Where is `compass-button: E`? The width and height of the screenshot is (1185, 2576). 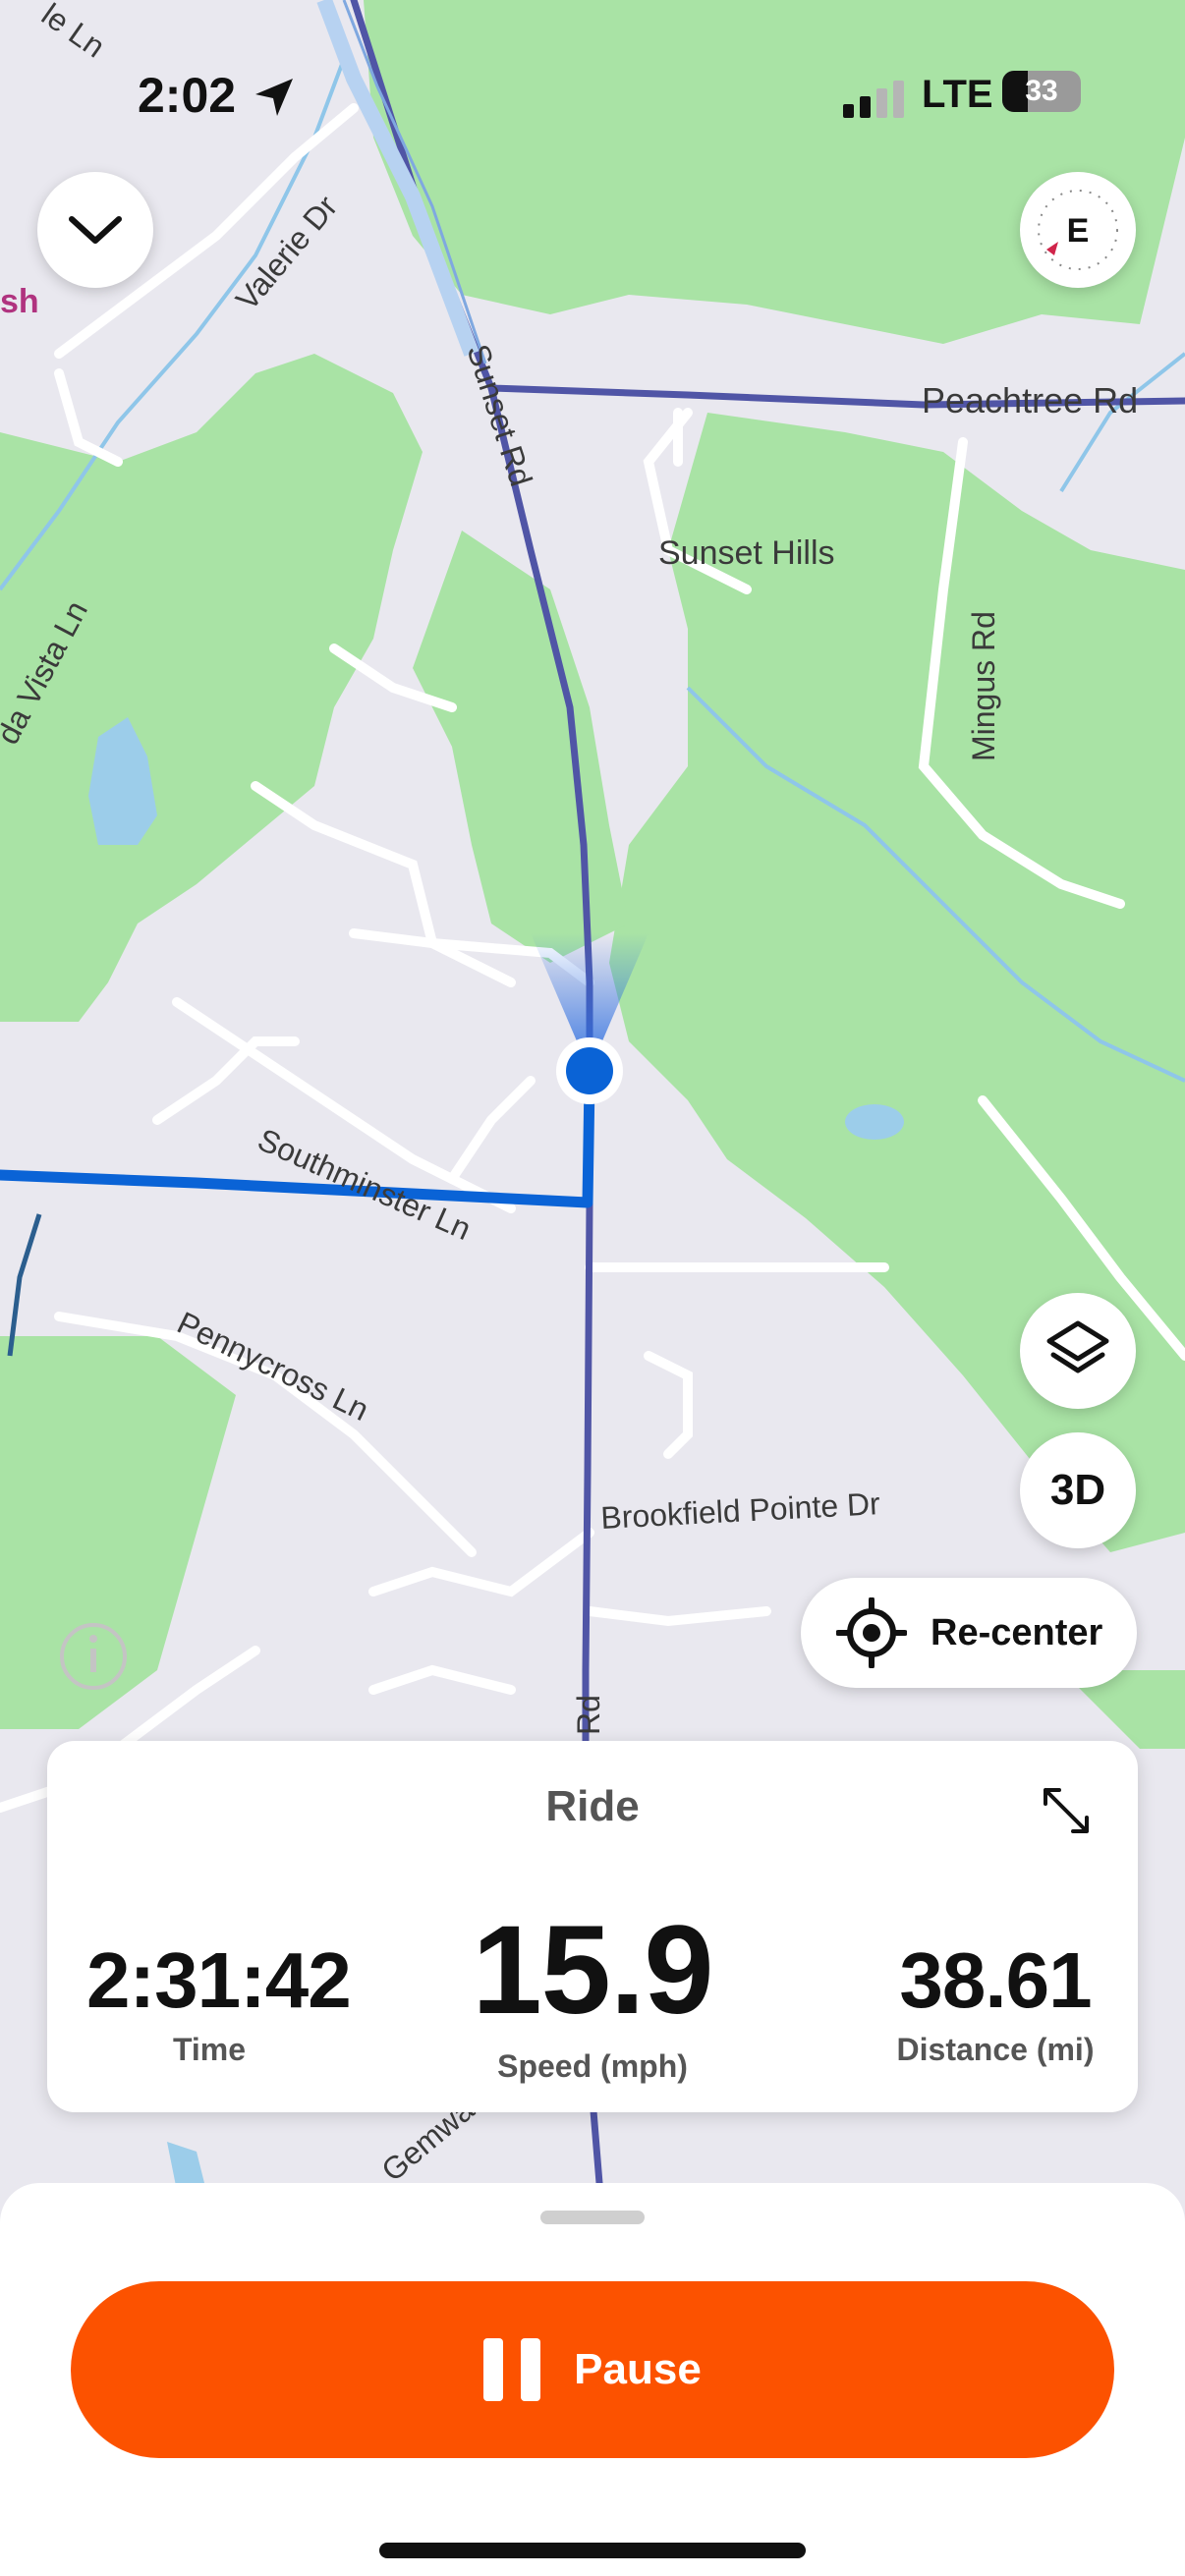 compass-button: E is located at coordinates (1078, 230).